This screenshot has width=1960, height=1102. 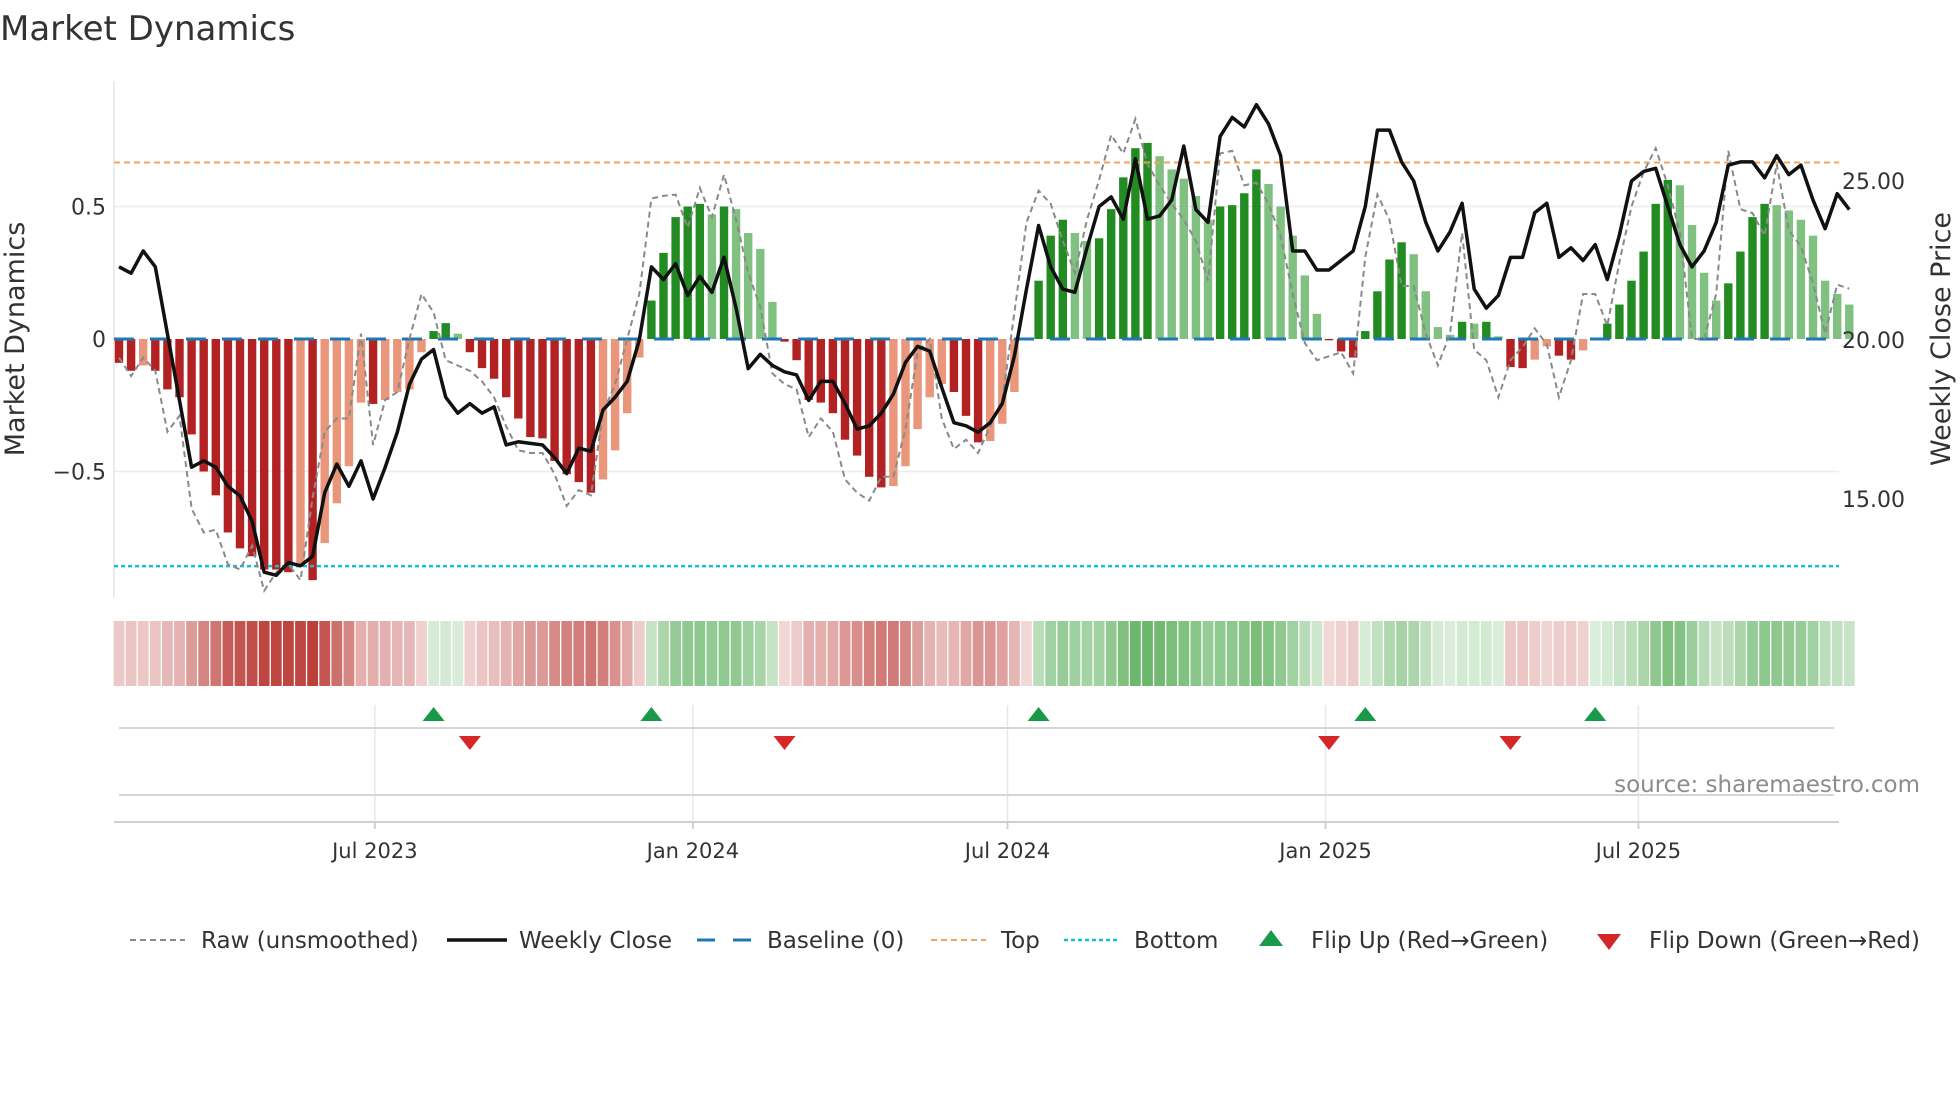 I want to click on x-tick-label: Jan 2025, so click(x=1324, y=851).